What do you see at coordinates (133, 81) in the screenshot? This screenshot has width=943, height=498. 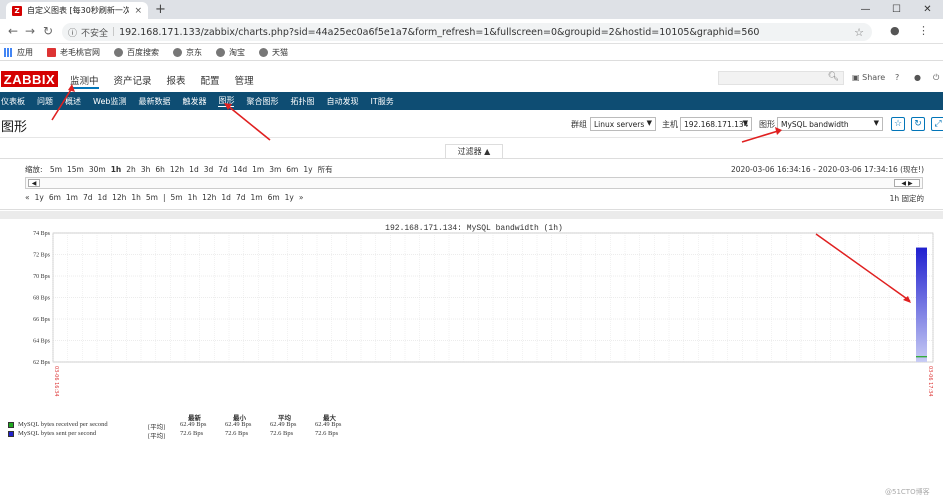 I see `menu-inventory: 资产记录` at bounding box center [133, 81].